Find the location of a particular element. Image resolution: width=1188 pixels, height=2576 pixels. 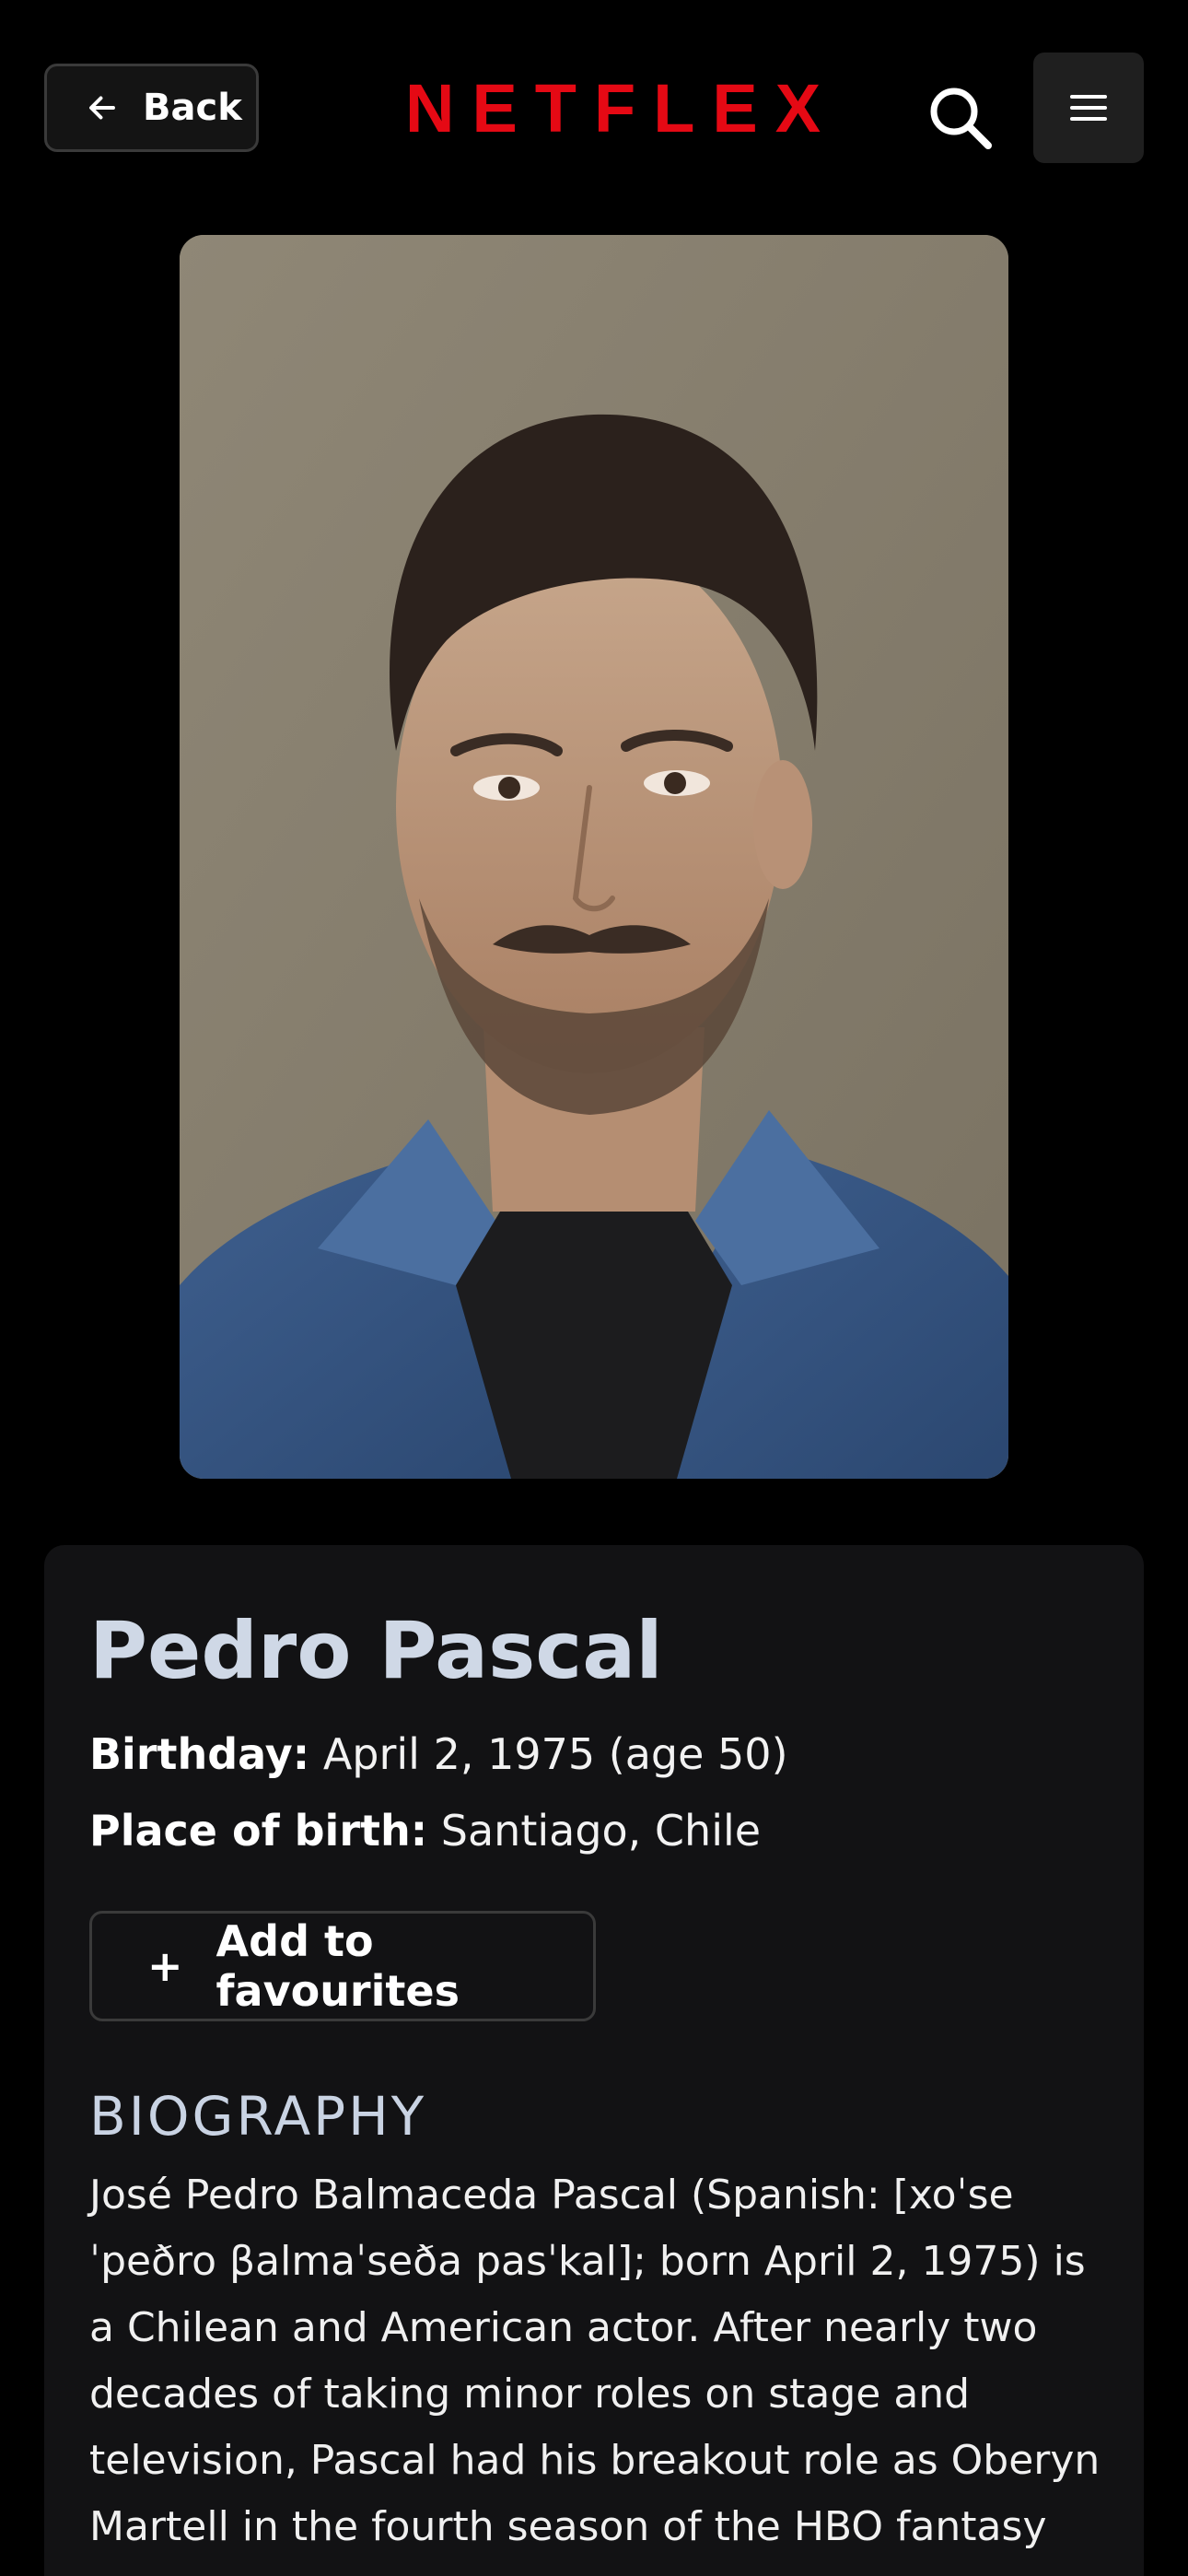

menu-button is located at coordinates (1088, 108).